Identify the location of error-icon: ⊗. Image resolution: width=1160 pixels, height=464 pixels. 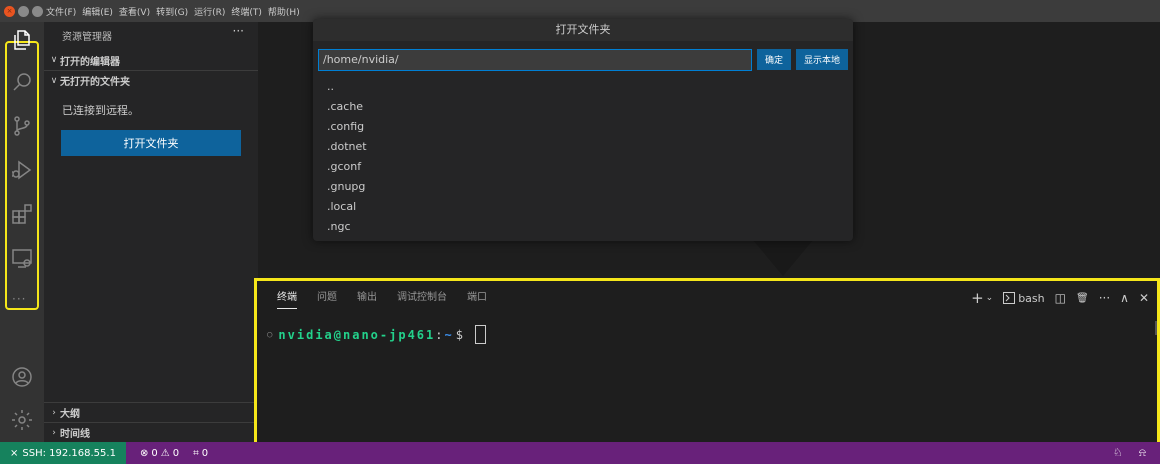
(144, 453).